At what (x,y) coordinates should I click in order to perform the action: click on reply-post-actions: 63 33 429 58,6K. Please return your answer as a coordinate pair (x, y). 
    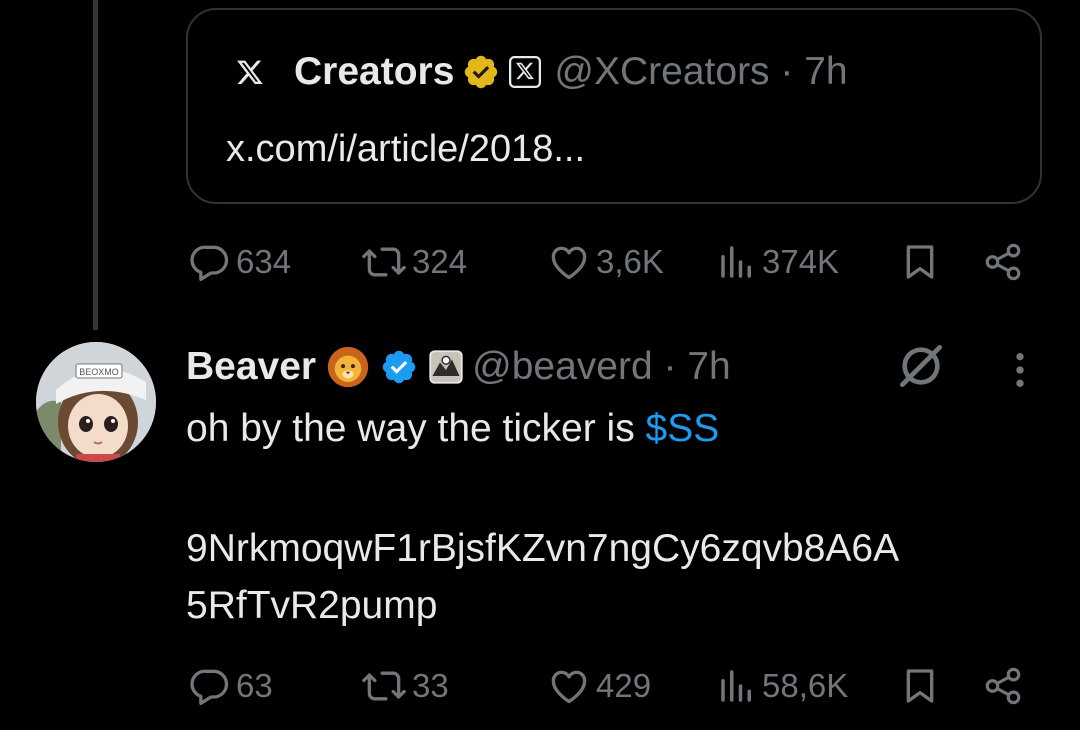
    Looking at the image, I should click on (608, 686).